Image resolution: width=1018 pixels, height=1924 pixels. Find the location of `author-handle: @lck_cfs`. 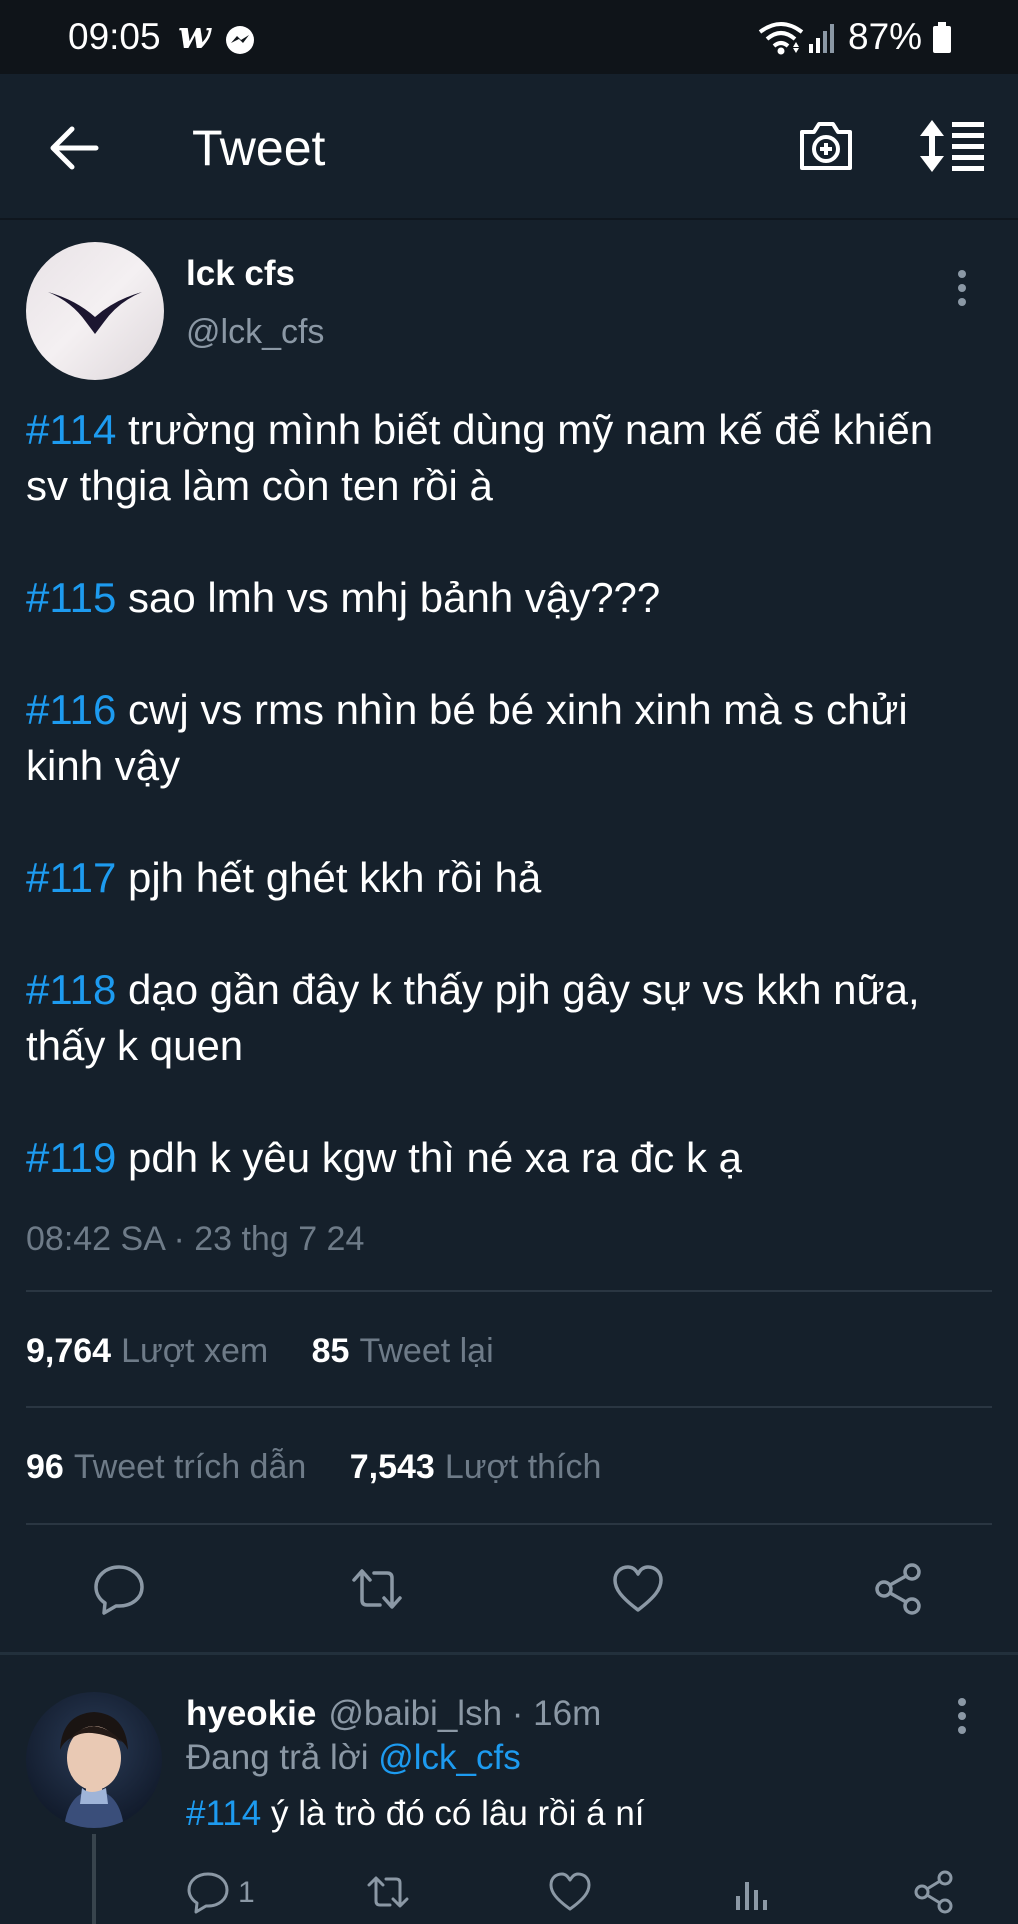

author-handle: @lck_cfs is located at coordinates (255, 332).